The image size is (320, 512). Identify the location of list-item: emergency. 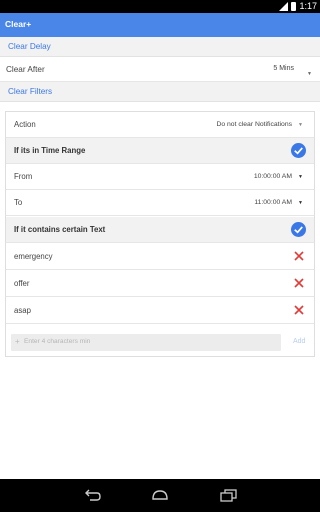
(160, 257).